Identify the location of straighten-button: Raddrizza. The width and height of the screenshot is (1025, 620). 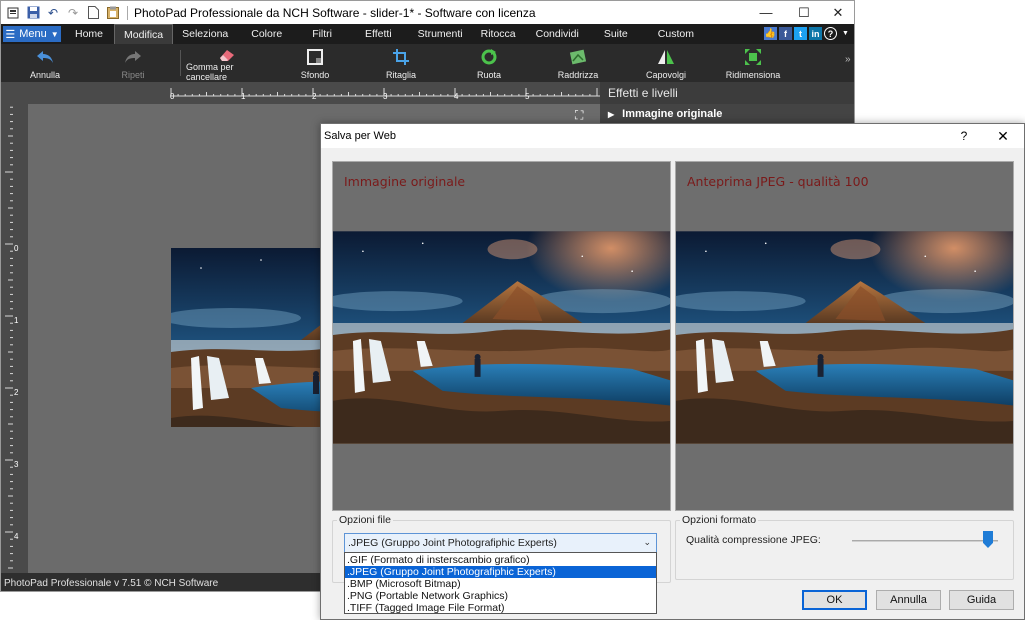
(578, 64).